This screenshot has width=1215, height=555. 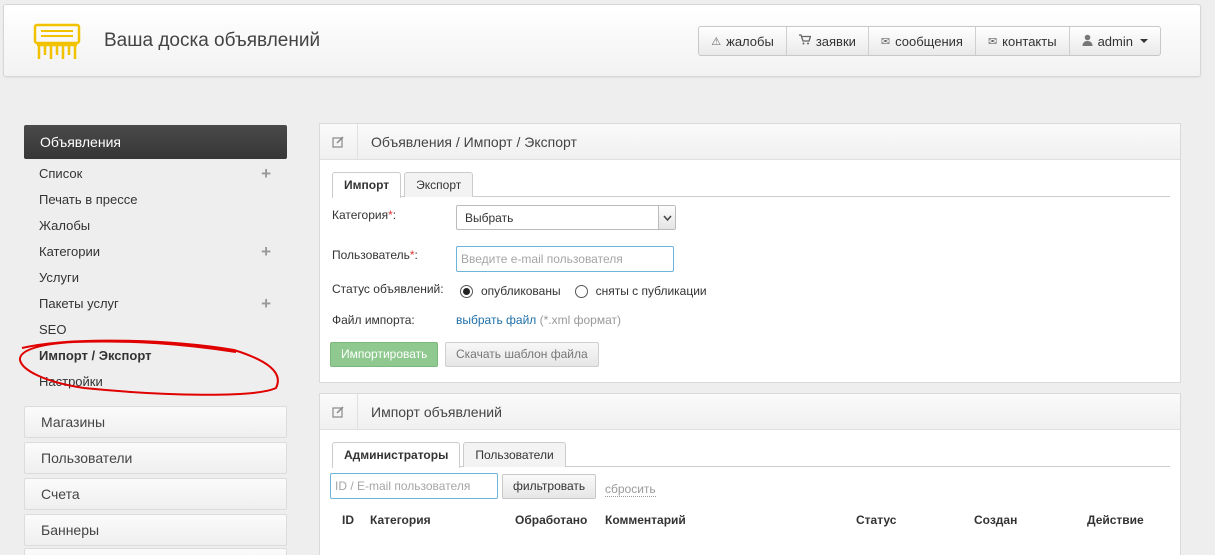 I want to click on sidebar-item-services: Услуги, so click(x=159, y=278).